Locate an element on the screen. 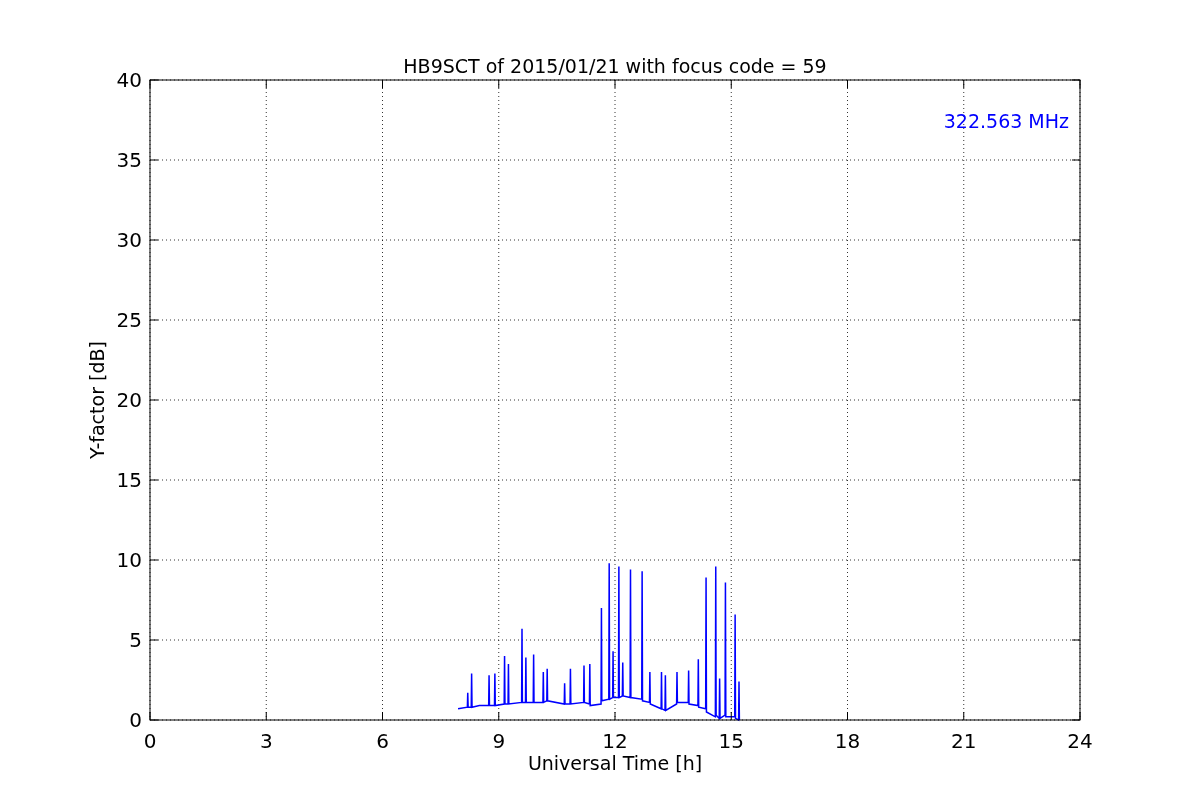 The height and width of the screenshot is (800, 1200). x-tick-label: 9 is located at coordinates (499, 741).